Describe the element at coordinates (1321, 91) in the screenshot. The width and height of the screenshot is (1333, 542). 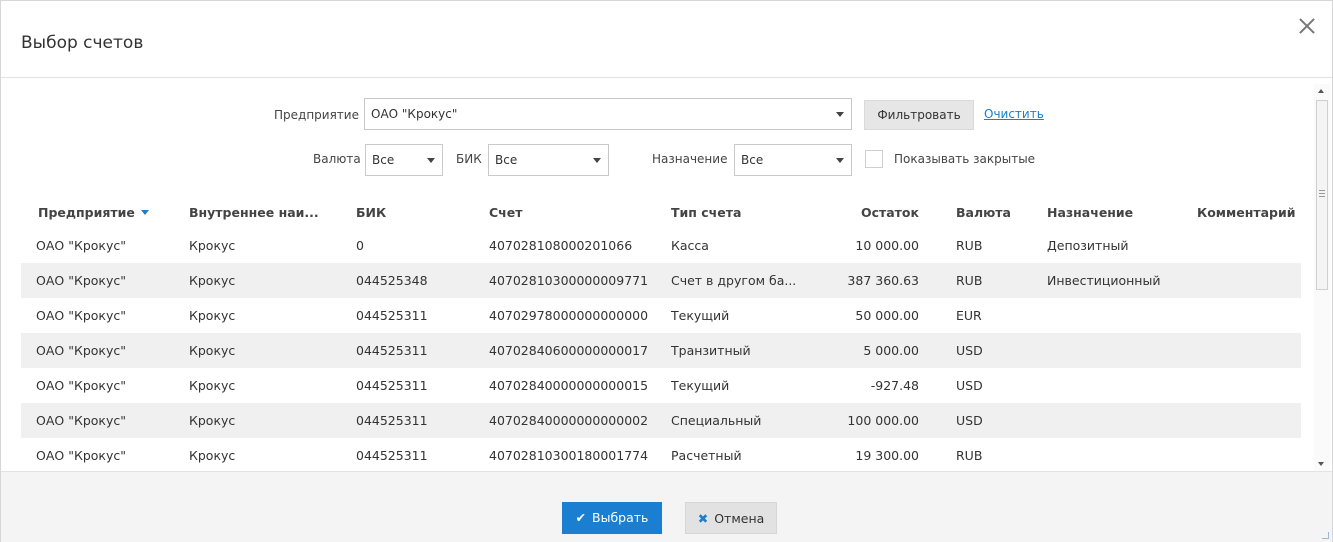
I see `scroll-up-icon` at that location.